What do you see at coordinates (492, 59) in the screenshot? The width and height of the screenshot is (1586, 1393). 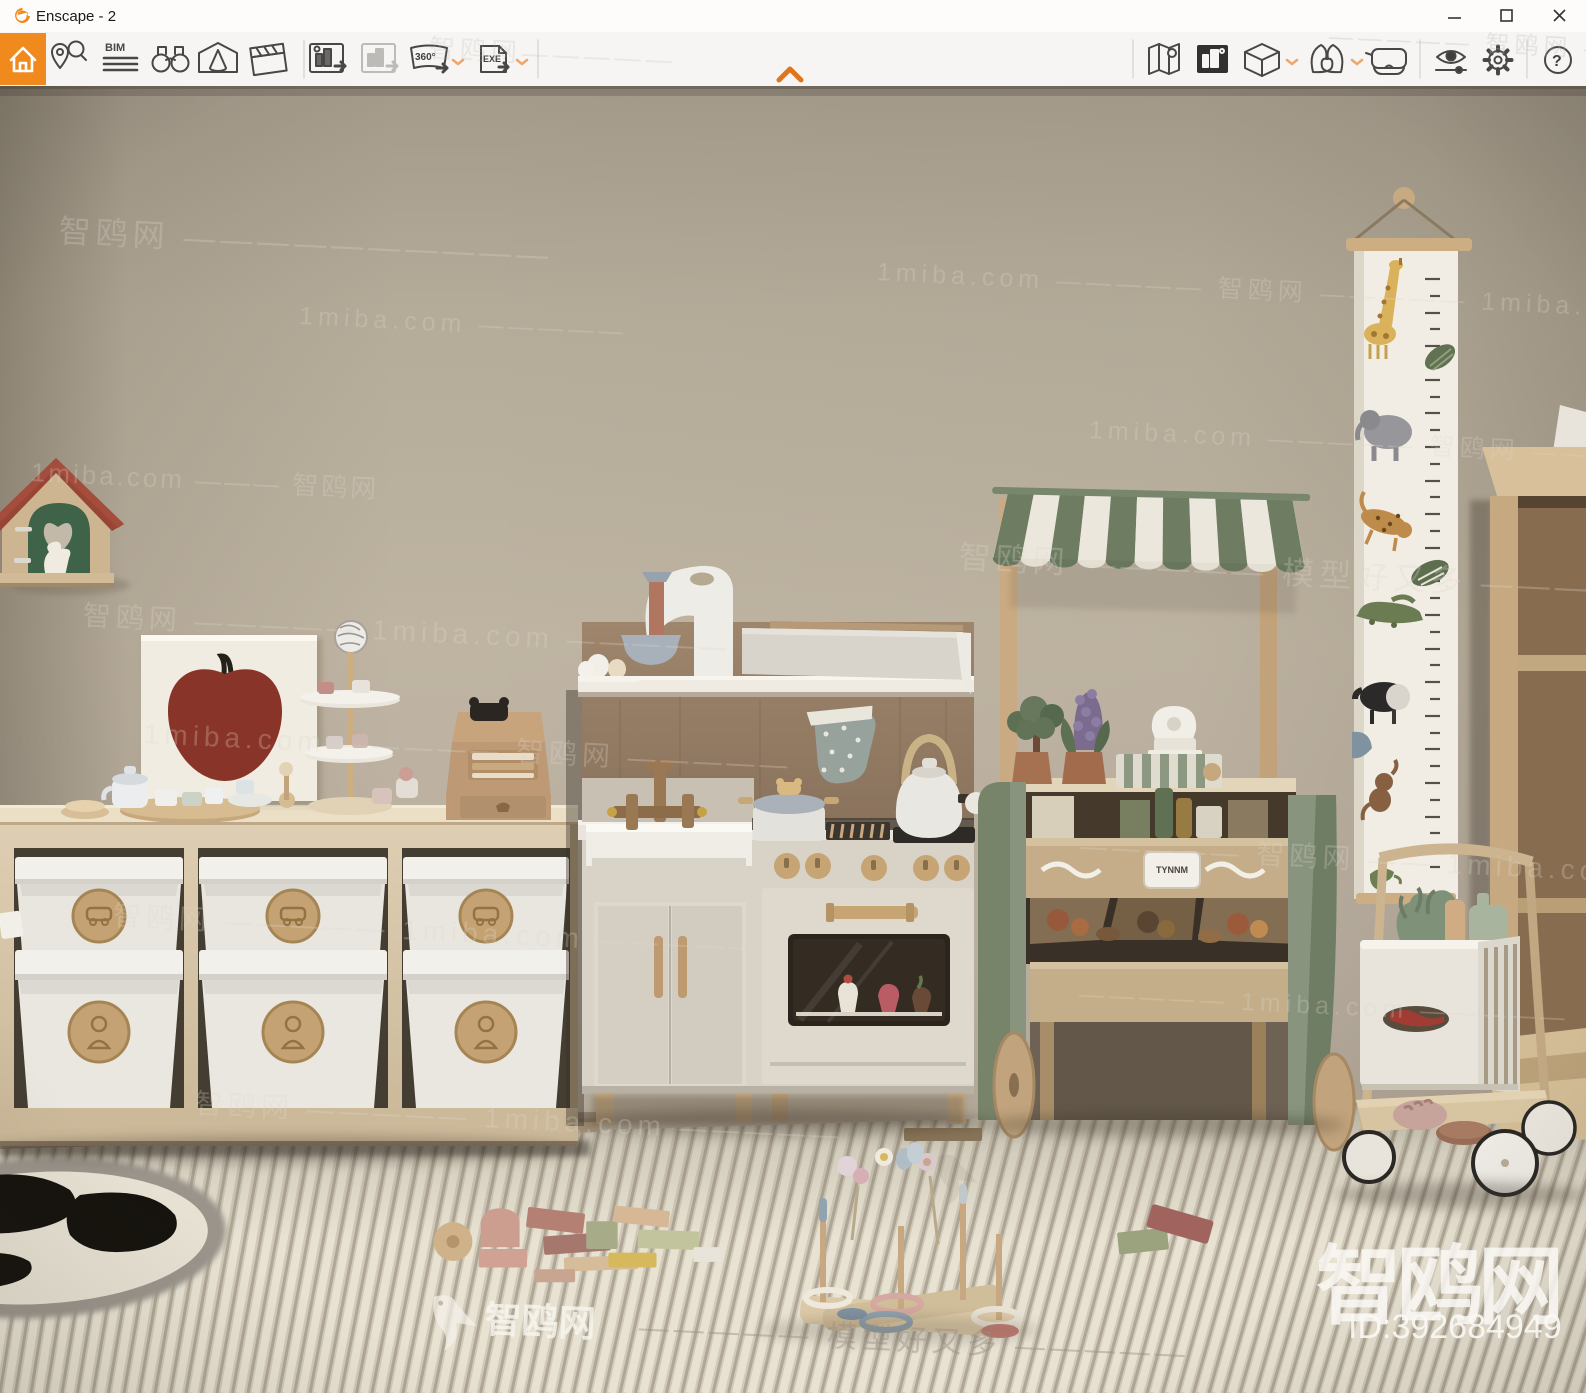 I see `svg-text: EXE` at bounding box center [492, 59].